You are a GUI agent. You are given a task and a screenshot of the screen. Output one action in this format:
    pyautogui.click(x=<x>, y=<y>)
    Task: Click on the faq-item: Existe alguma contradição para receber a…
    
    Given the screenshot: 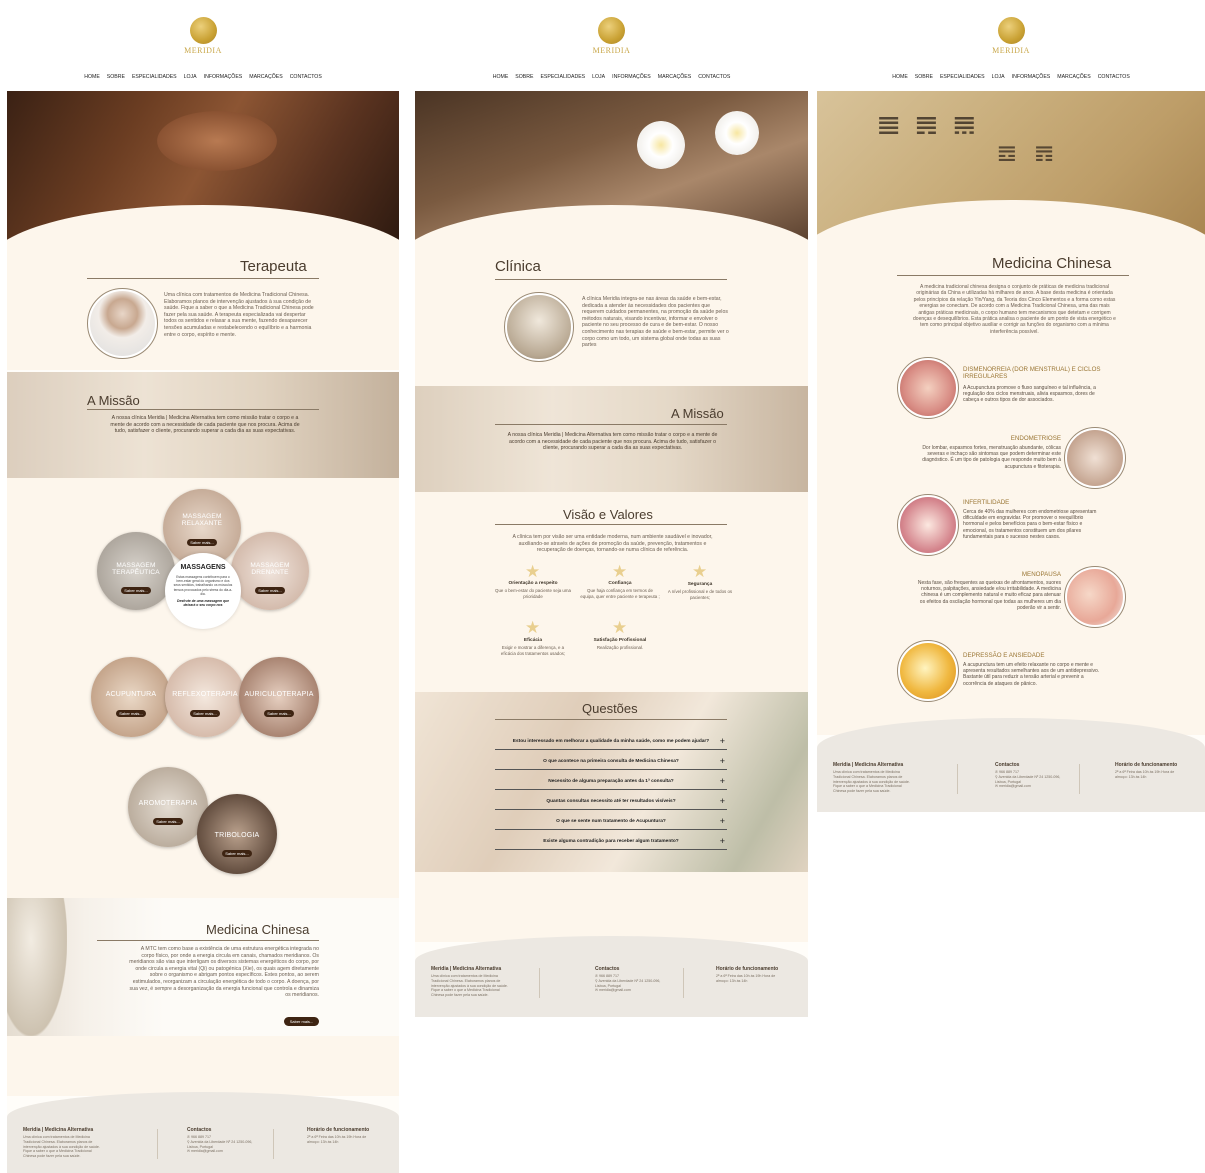 What is the action you would take?
    pyautogui.click(x=611, y=843)
    